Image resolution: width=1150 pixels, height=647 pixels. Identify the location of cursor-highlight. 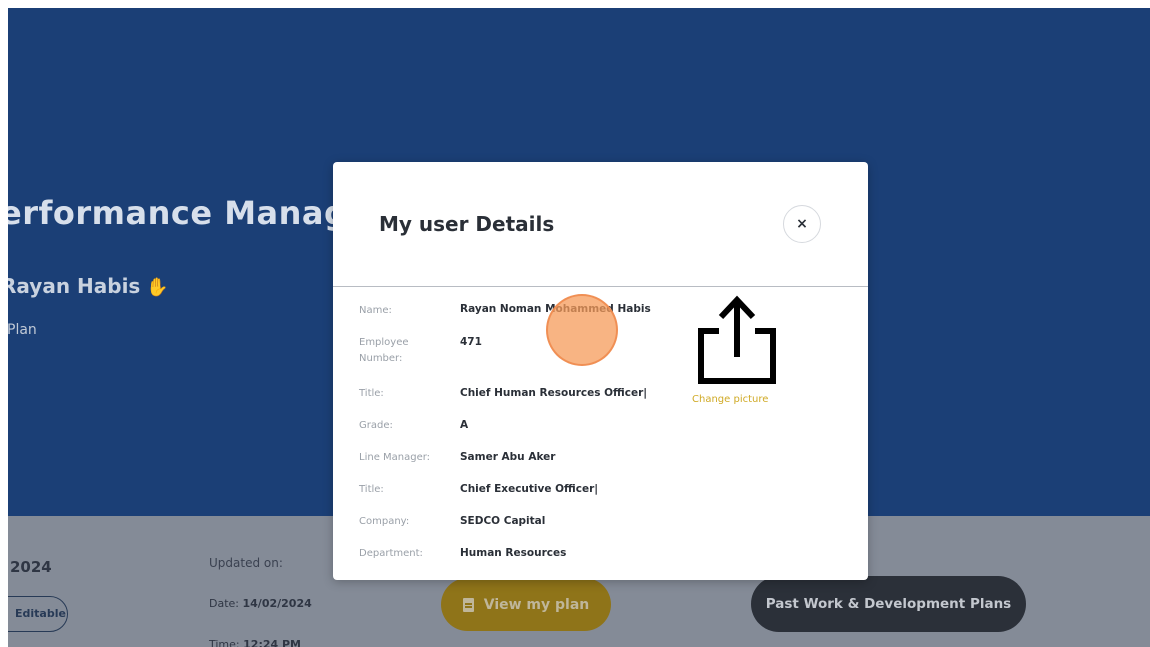
(582, 330).